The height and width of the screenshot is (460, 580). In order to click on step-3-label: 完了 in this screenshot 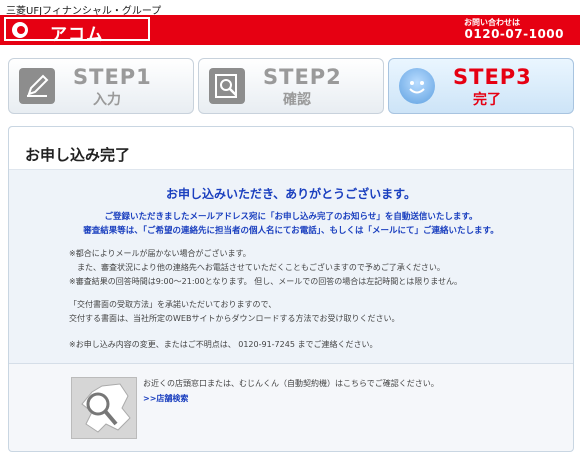, I will do `click(487, 100)`.